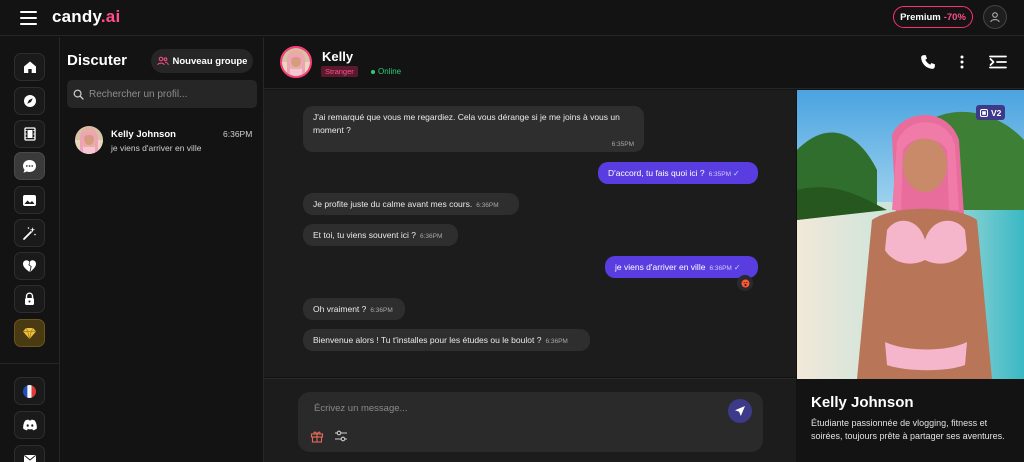 The image size is (1024, 462). I want to click on group-icon, so click(162, 61).